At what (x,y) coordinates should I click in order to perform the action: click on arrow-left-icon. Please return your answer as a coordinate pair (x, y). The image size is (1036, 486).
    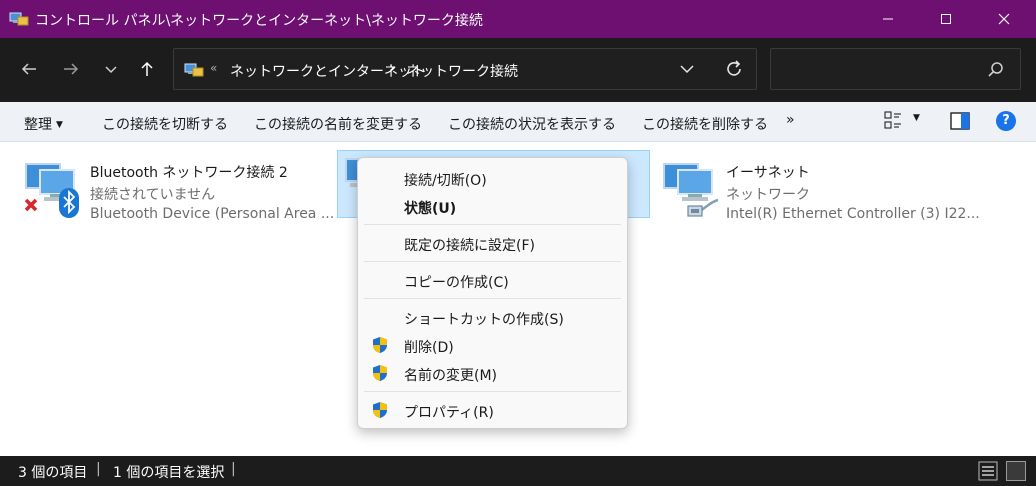
    Looking at the image, I should click on (28, 69).